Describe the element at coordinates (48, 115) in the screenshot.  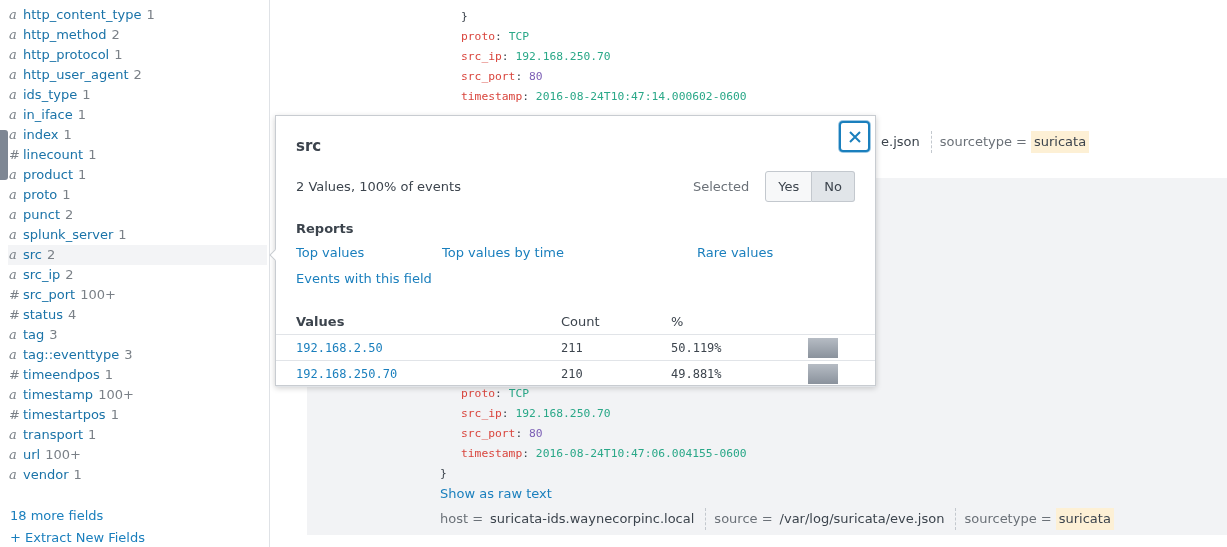
I see `field-name: in_iface` at that location.